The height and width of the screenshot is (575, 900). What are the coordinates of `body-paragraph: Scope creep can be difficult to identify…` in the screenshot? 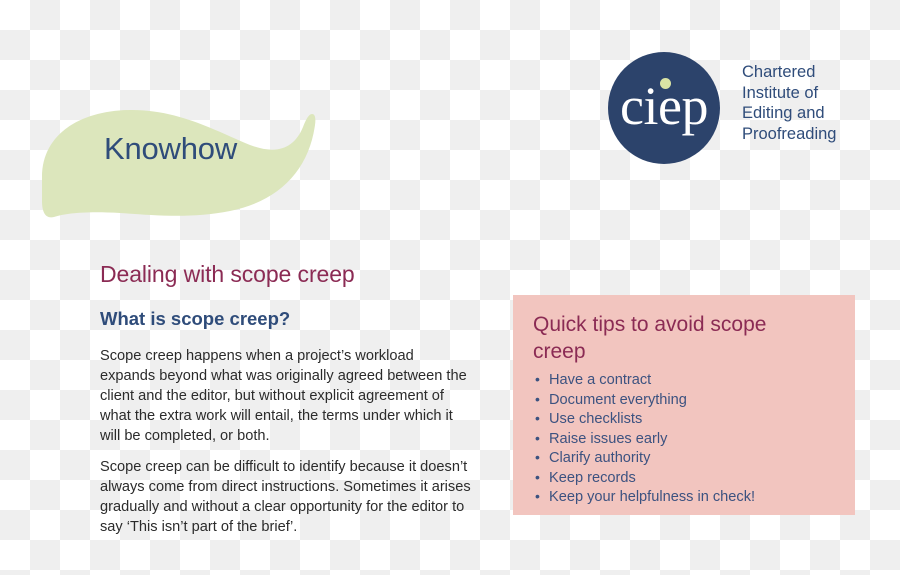 It's located at (285, 496).